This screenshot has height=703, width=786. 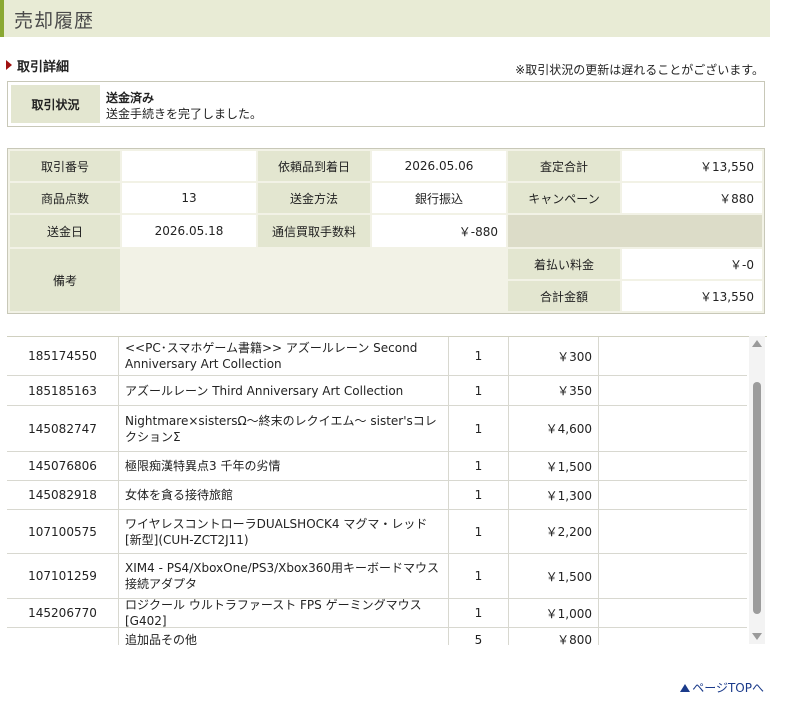 I want to click on remit-method-label: 送金方法, so click(x=314, y=198).